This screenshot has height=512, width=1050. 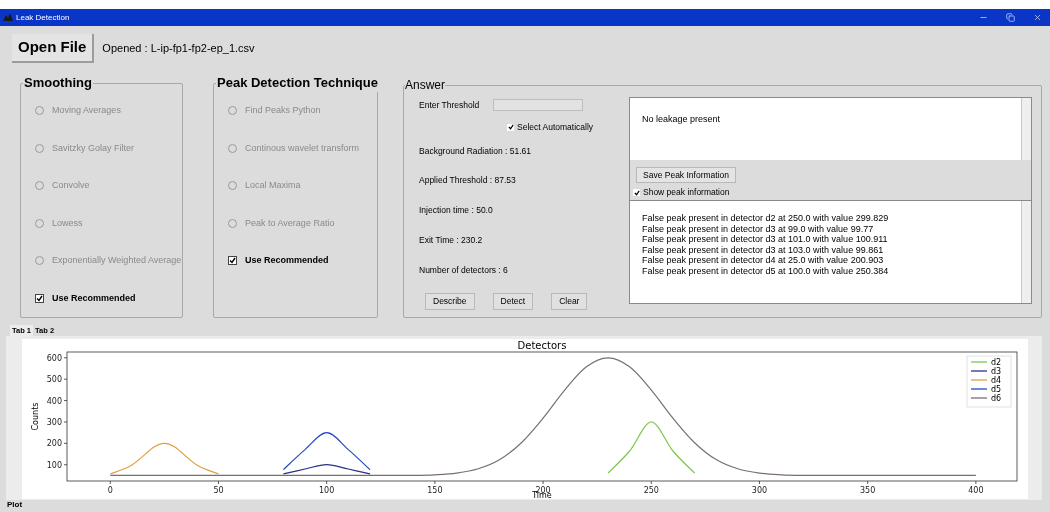 I want to click on peak-line: False peak present in detector d2 at 250.0 with value 299.829, so click(x=766, y=218).